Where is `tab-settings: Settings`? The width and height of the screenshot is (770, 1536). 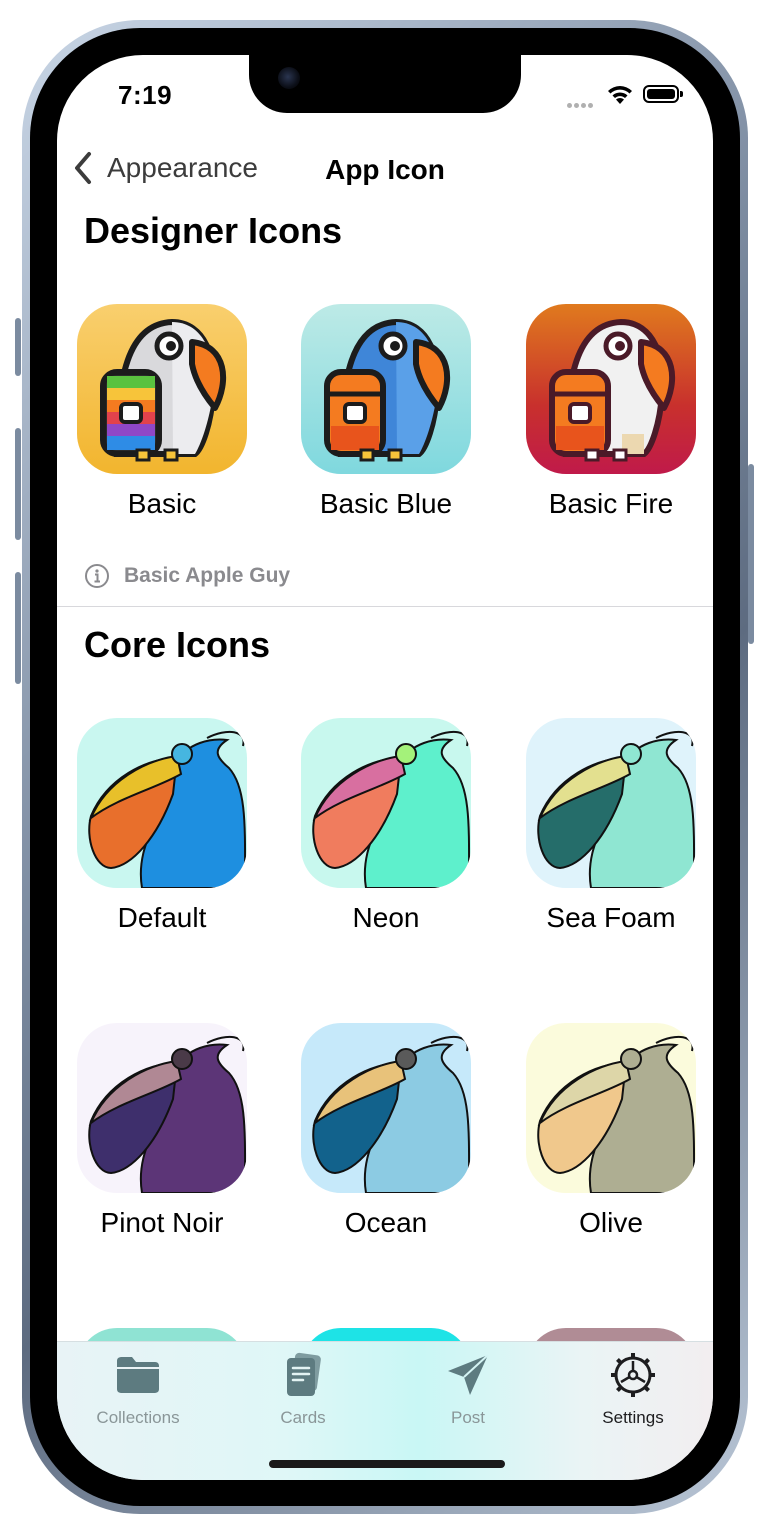
tab-settings: Settings is located at coordinates (633, 1389).